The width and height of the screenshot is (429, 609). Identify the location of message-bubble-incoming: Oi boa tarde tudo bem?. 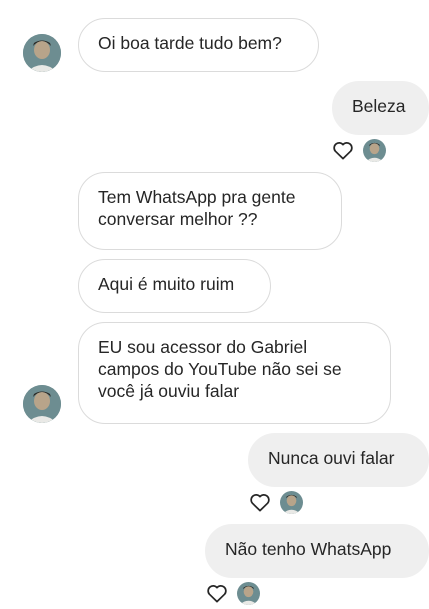
(198, 45).